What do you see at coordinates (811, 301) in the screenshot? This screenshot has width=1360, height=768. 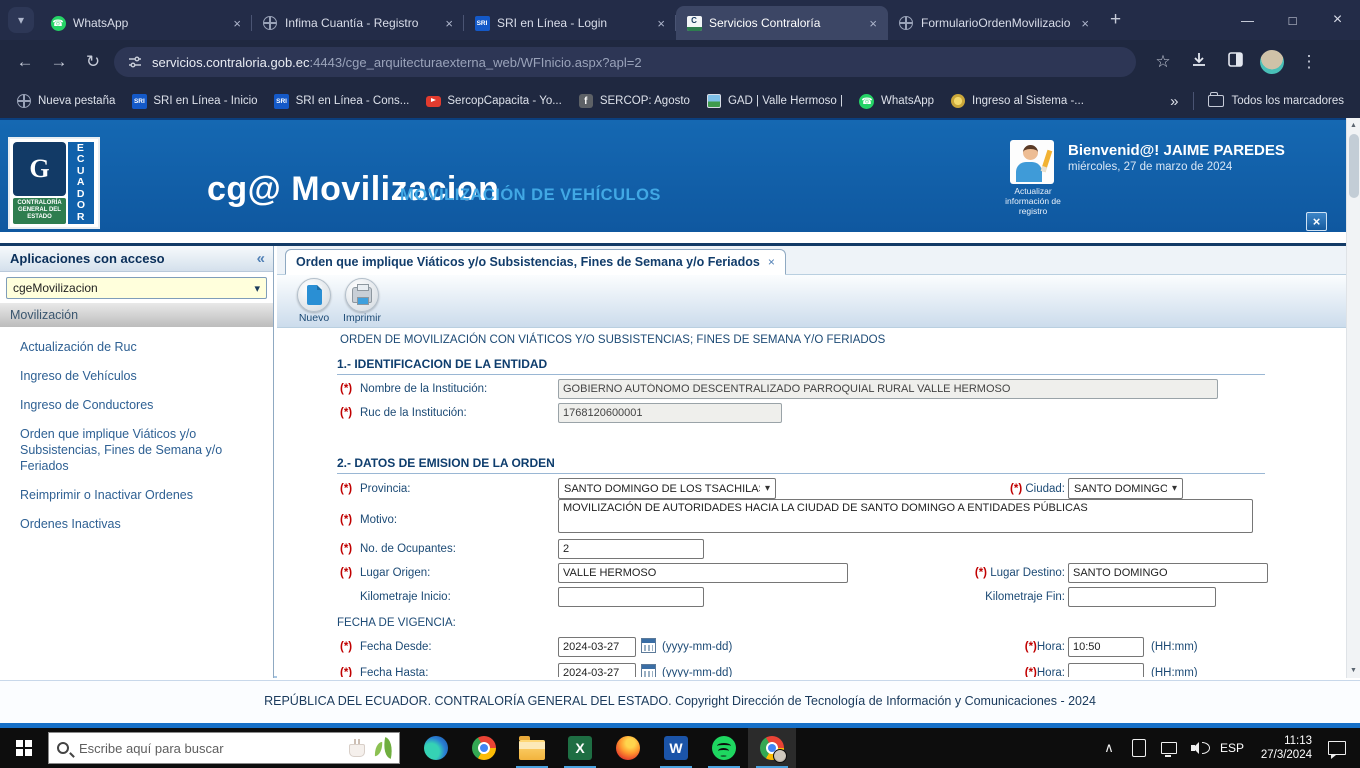 I see `content-toolbar: Nuevo Imprimir` at bounding box center [811, 301].